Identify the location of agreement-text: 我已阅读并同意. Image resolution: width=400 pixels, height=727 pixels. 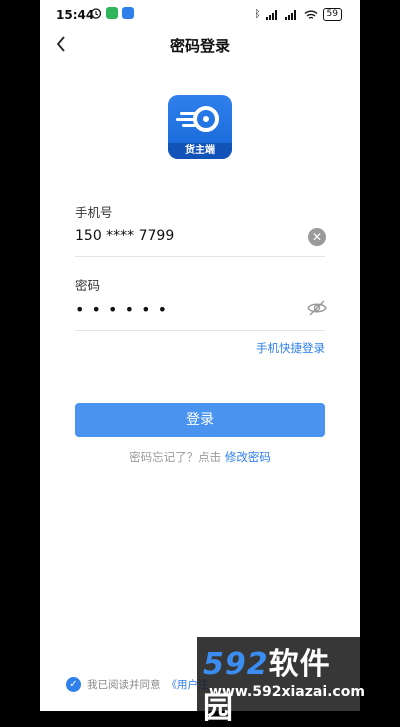
(124, 685).